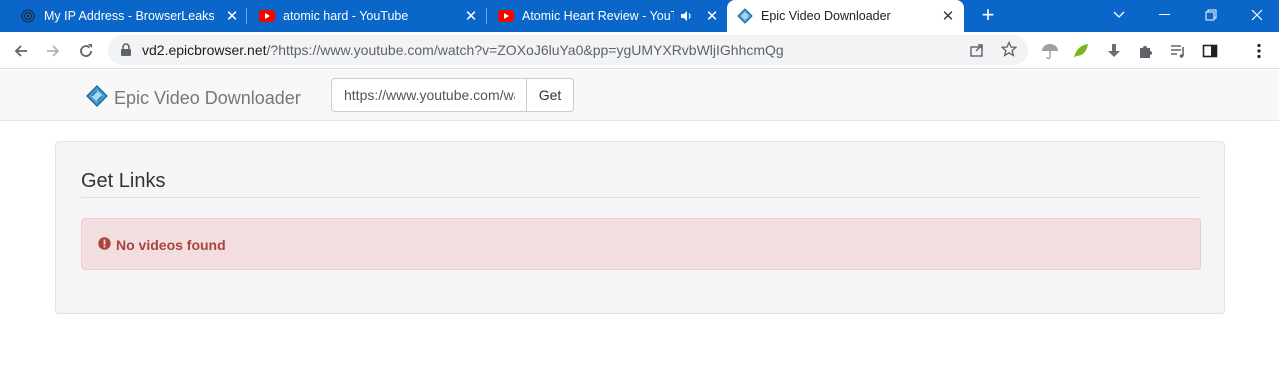  I want to click on reload-icon, so click(86, 50).